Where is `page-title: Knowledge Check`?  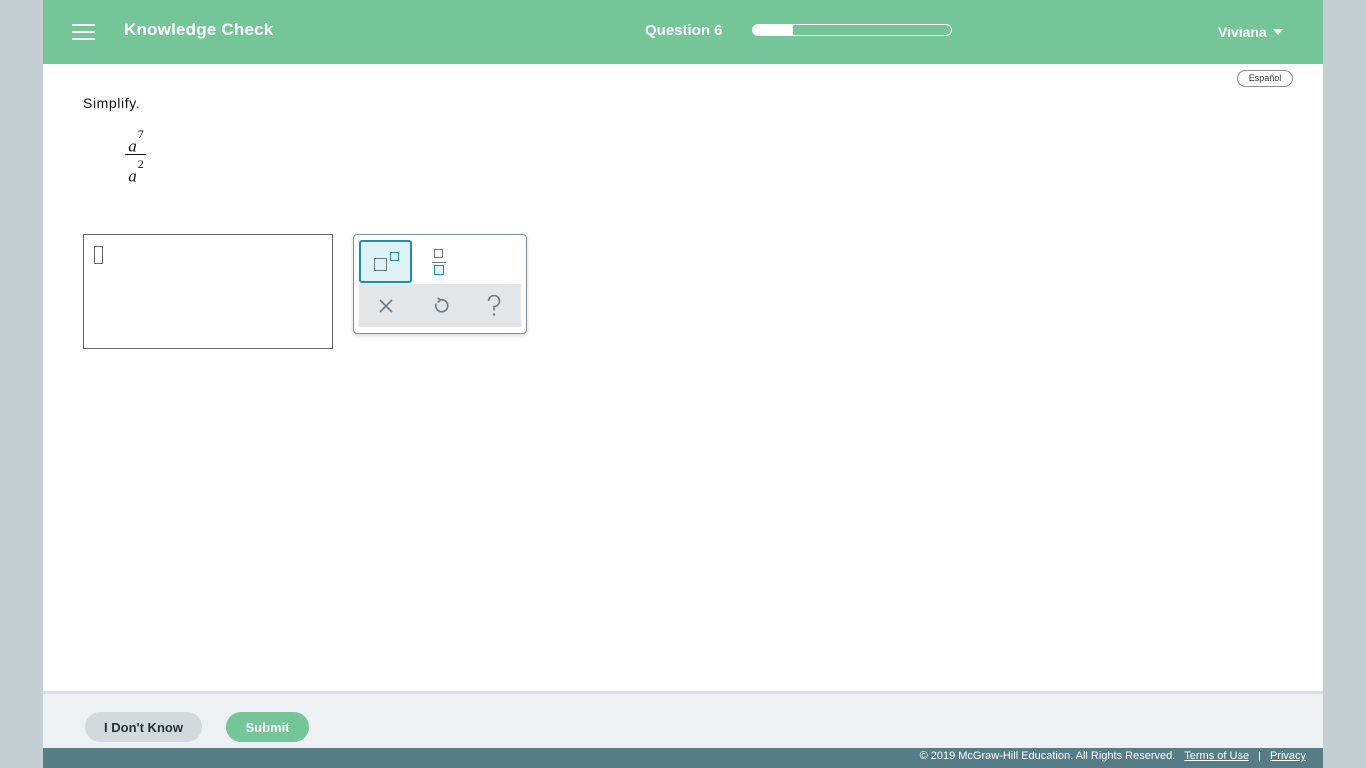 page-title: Knowledge Check is located at coordinates (199, 29).